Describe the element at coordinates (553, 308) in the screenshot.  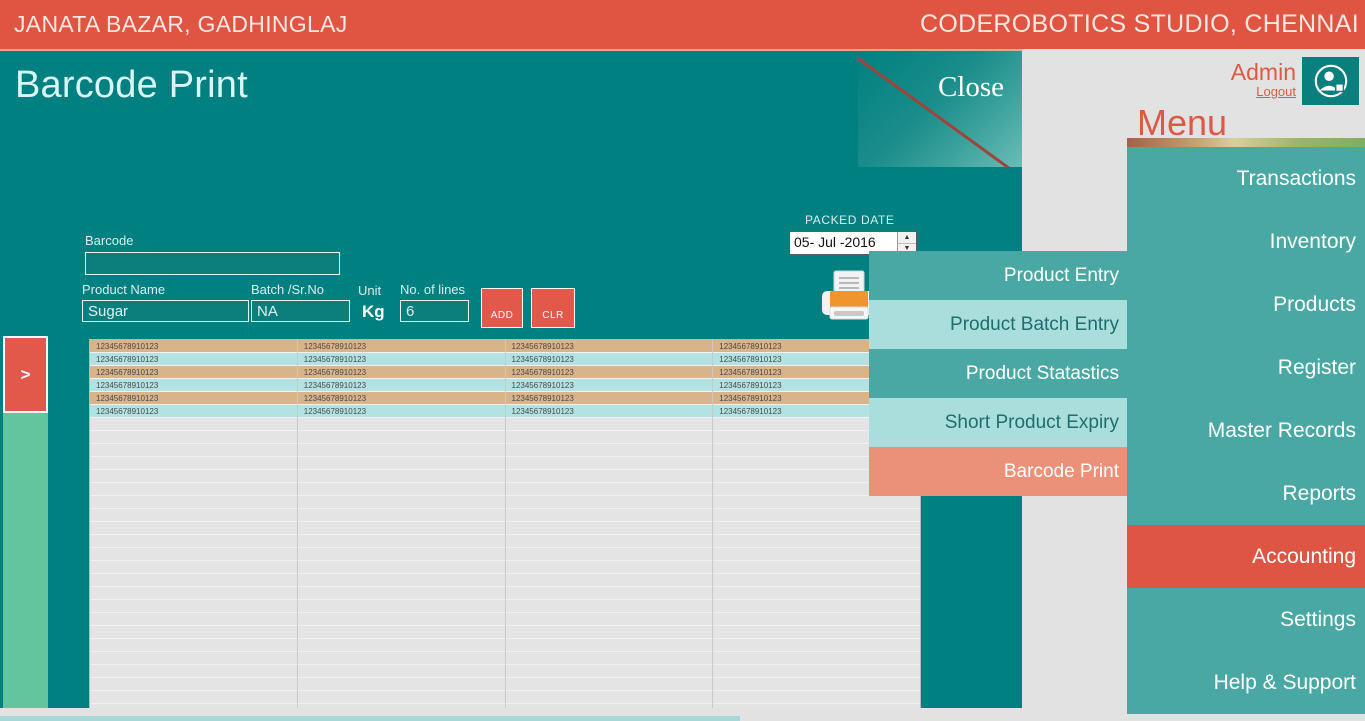
I see `clr-button: CLR` at that location.